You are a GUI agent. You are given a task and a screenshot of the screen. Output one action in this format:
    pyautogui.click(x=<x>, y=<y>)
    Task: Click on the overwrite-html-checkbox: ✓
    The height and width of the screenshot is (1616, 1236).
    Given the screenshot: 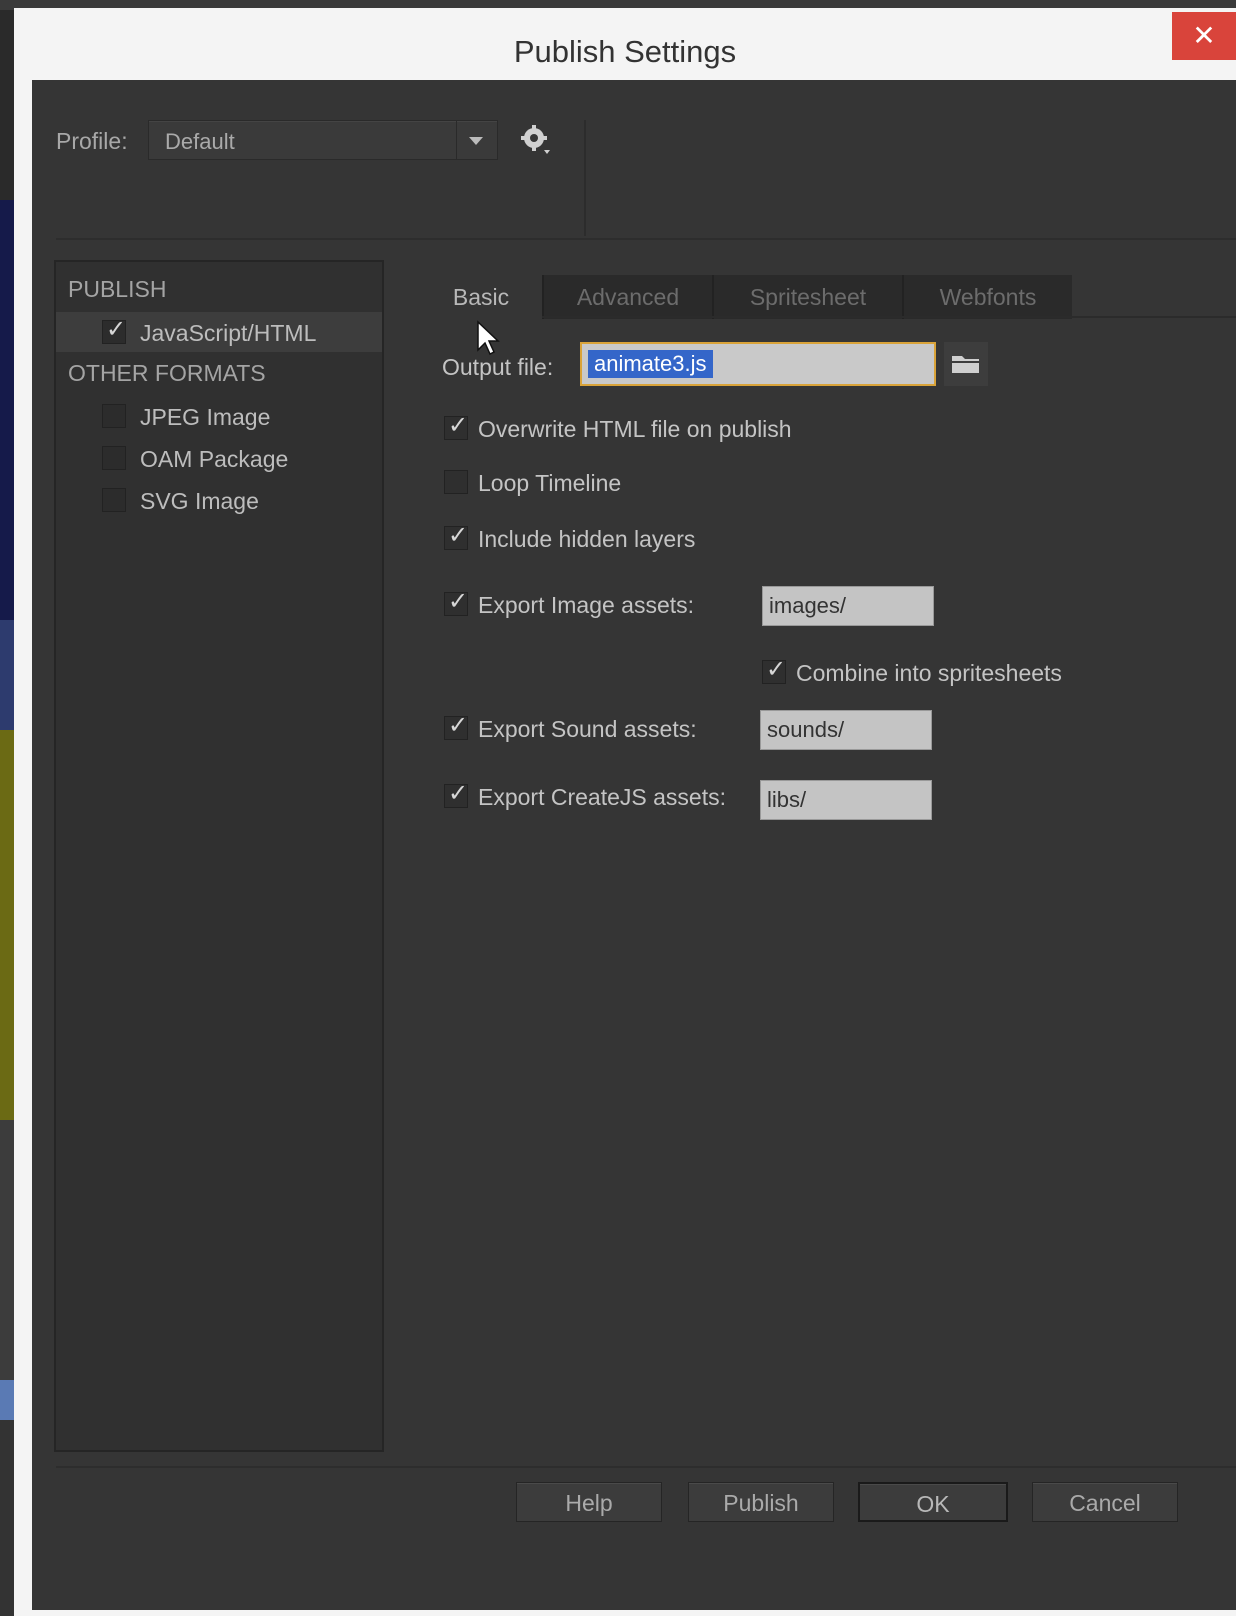 What is the action you would take?
    pyautogui.click(x=456, y=425)
    